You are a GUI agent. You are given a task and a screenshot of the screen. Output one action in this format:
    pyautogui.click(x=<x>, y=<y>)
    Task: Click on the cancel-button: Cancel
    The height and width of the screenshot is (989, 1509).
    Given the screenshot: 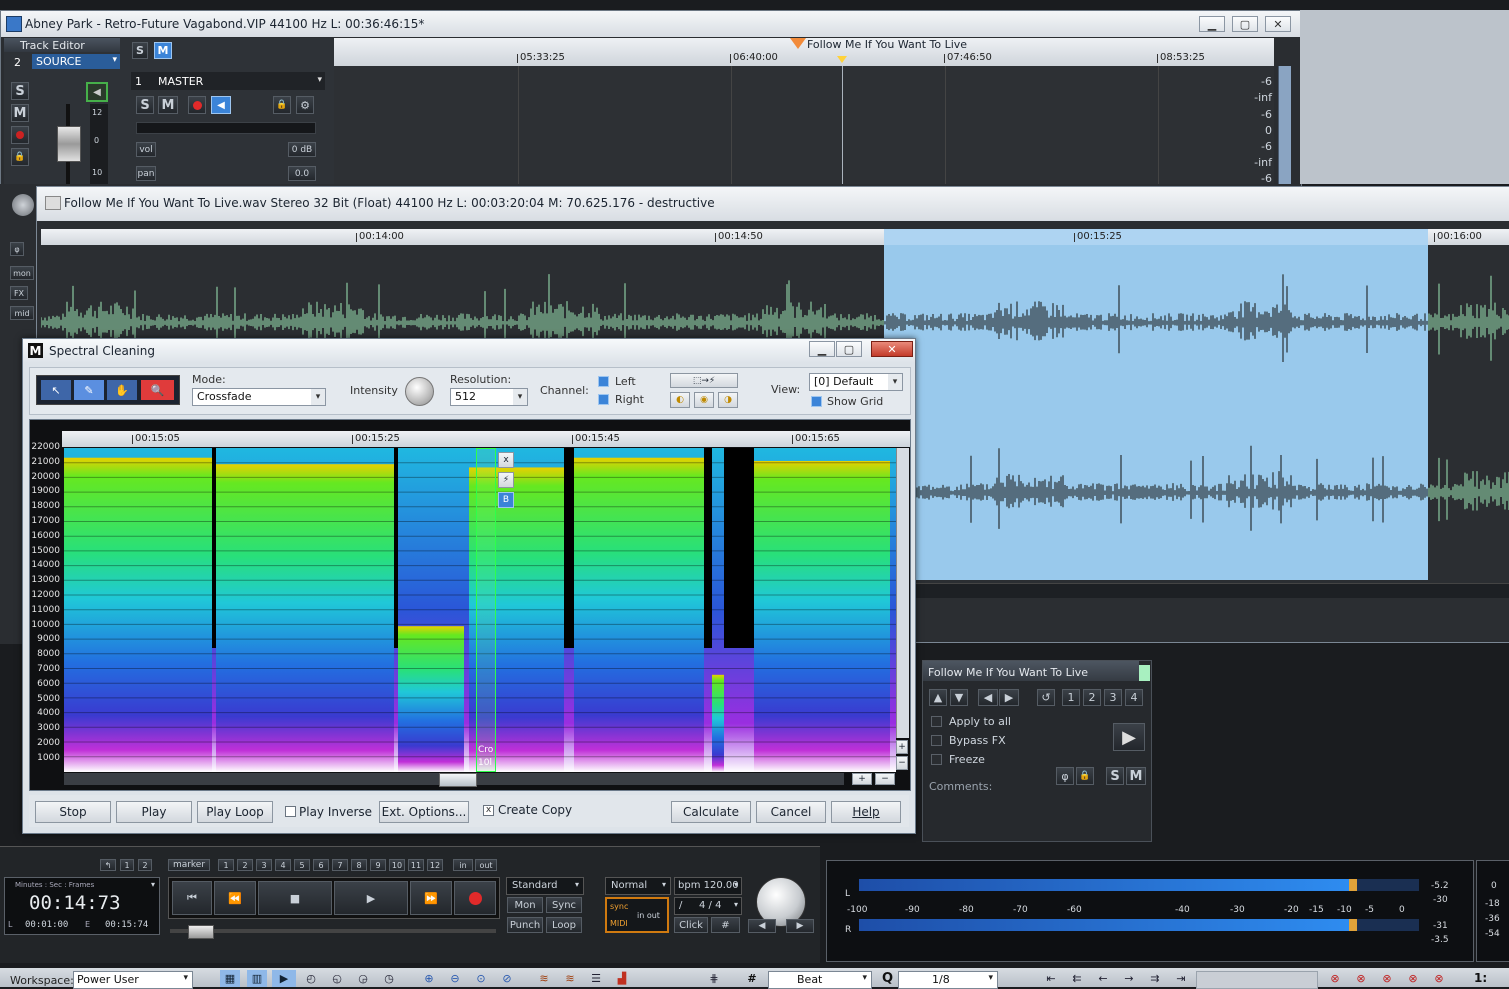 What is the action you would take?
    pyautogui.click(x=791, y=812)
    